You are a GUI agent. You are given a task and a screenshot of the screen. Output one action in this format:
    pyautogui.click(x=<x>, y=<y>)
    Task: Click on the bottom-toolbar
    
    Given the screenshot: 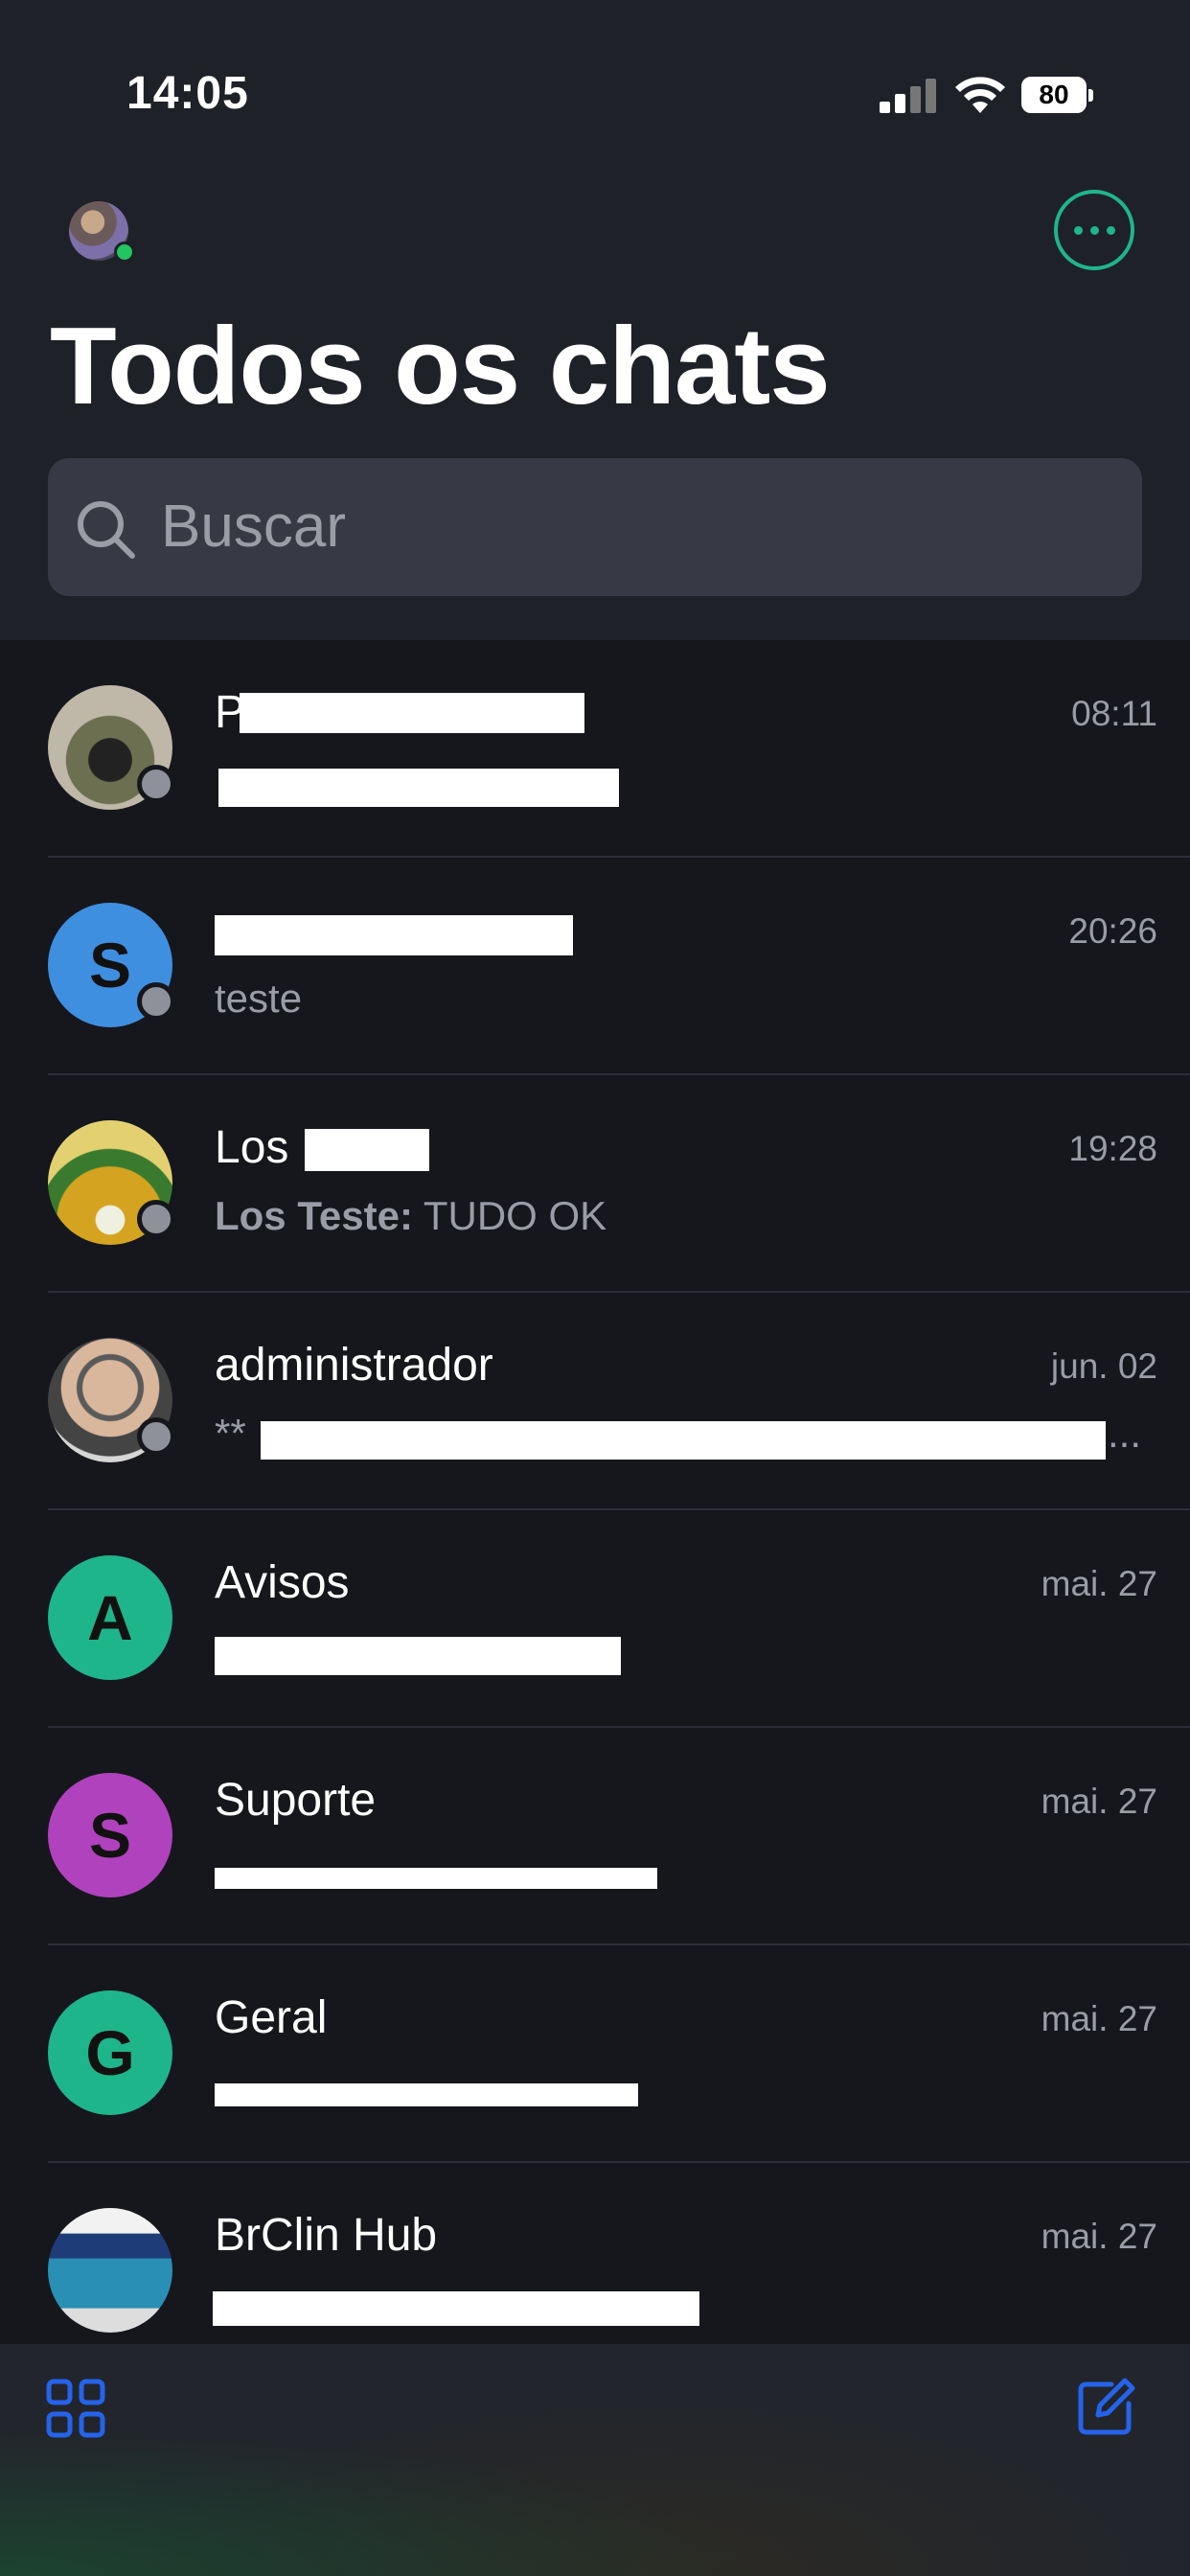 What is the action you would take?
    pyautogui.click(x=595, y=2460)
    